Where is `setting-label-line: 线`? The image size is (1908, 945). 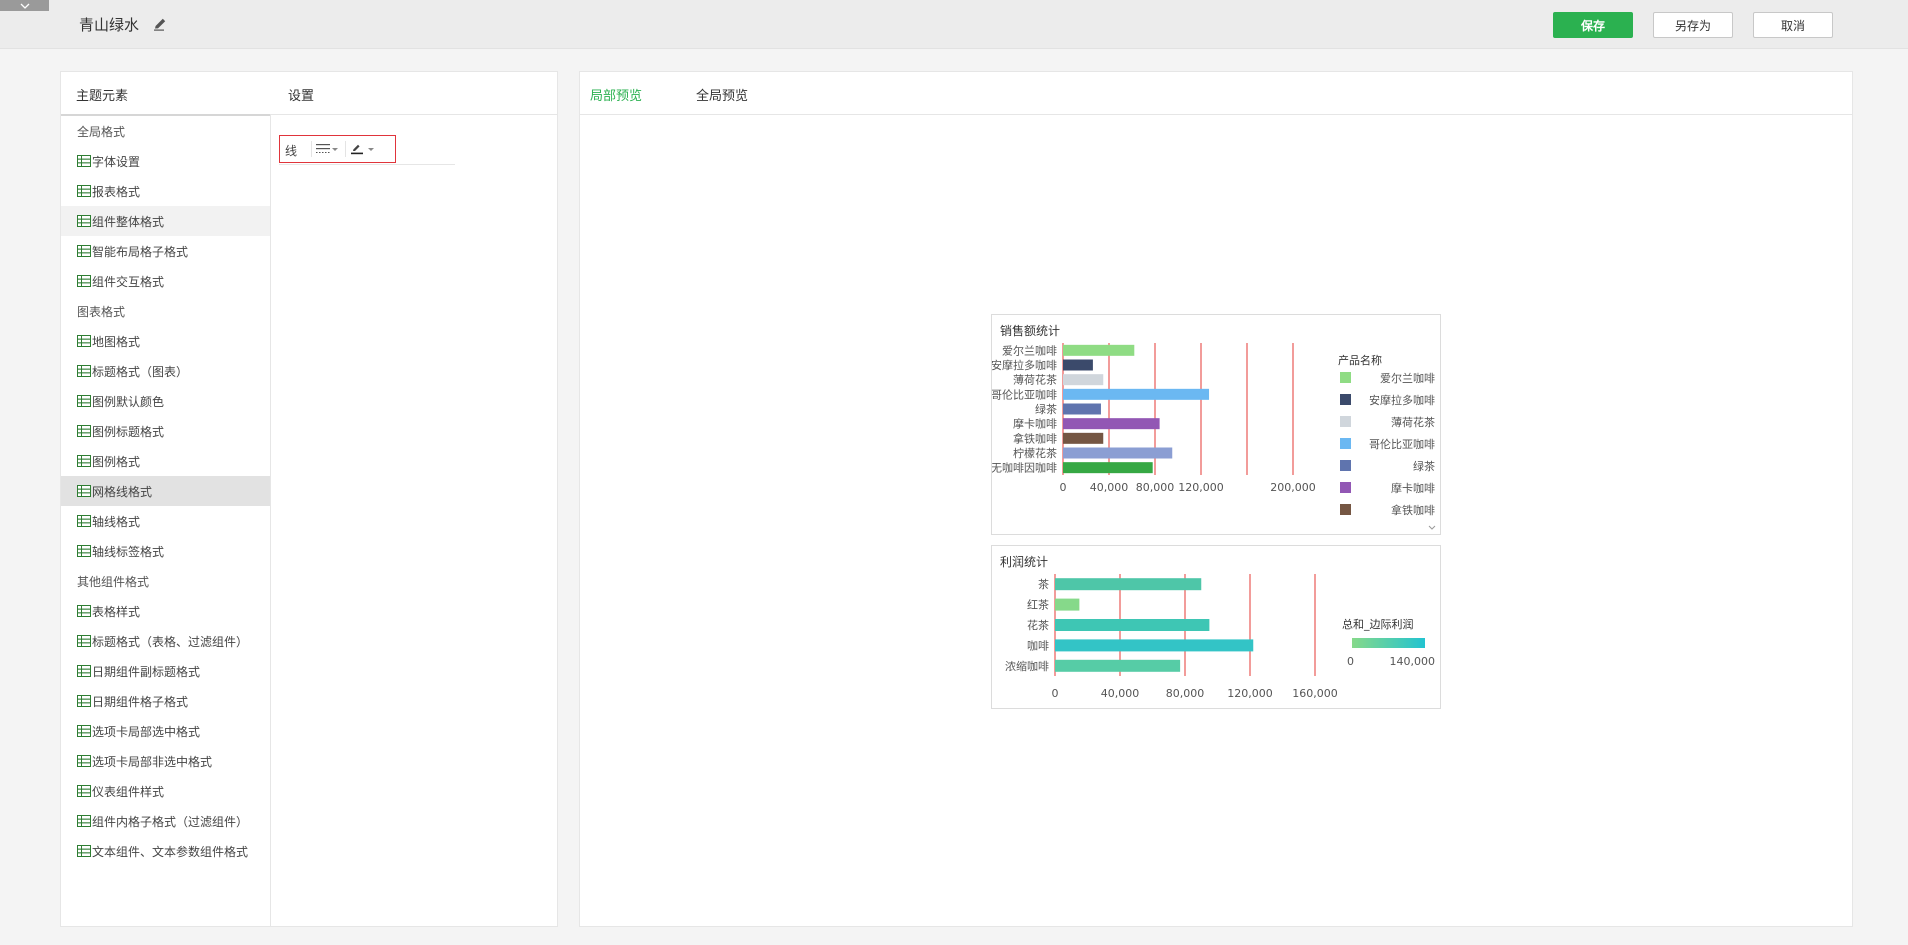 setting-label-line: 线 is located at coordinates (291, 151).